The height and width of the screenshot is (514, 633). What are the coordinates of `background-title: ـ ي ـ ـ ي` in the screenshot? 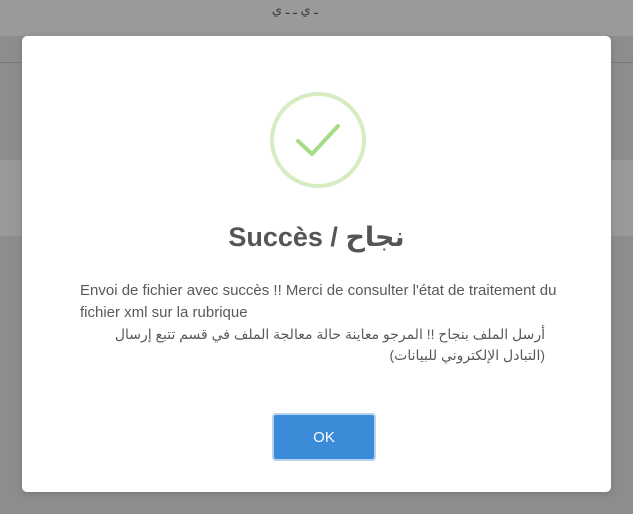 It's located at (295, 9).